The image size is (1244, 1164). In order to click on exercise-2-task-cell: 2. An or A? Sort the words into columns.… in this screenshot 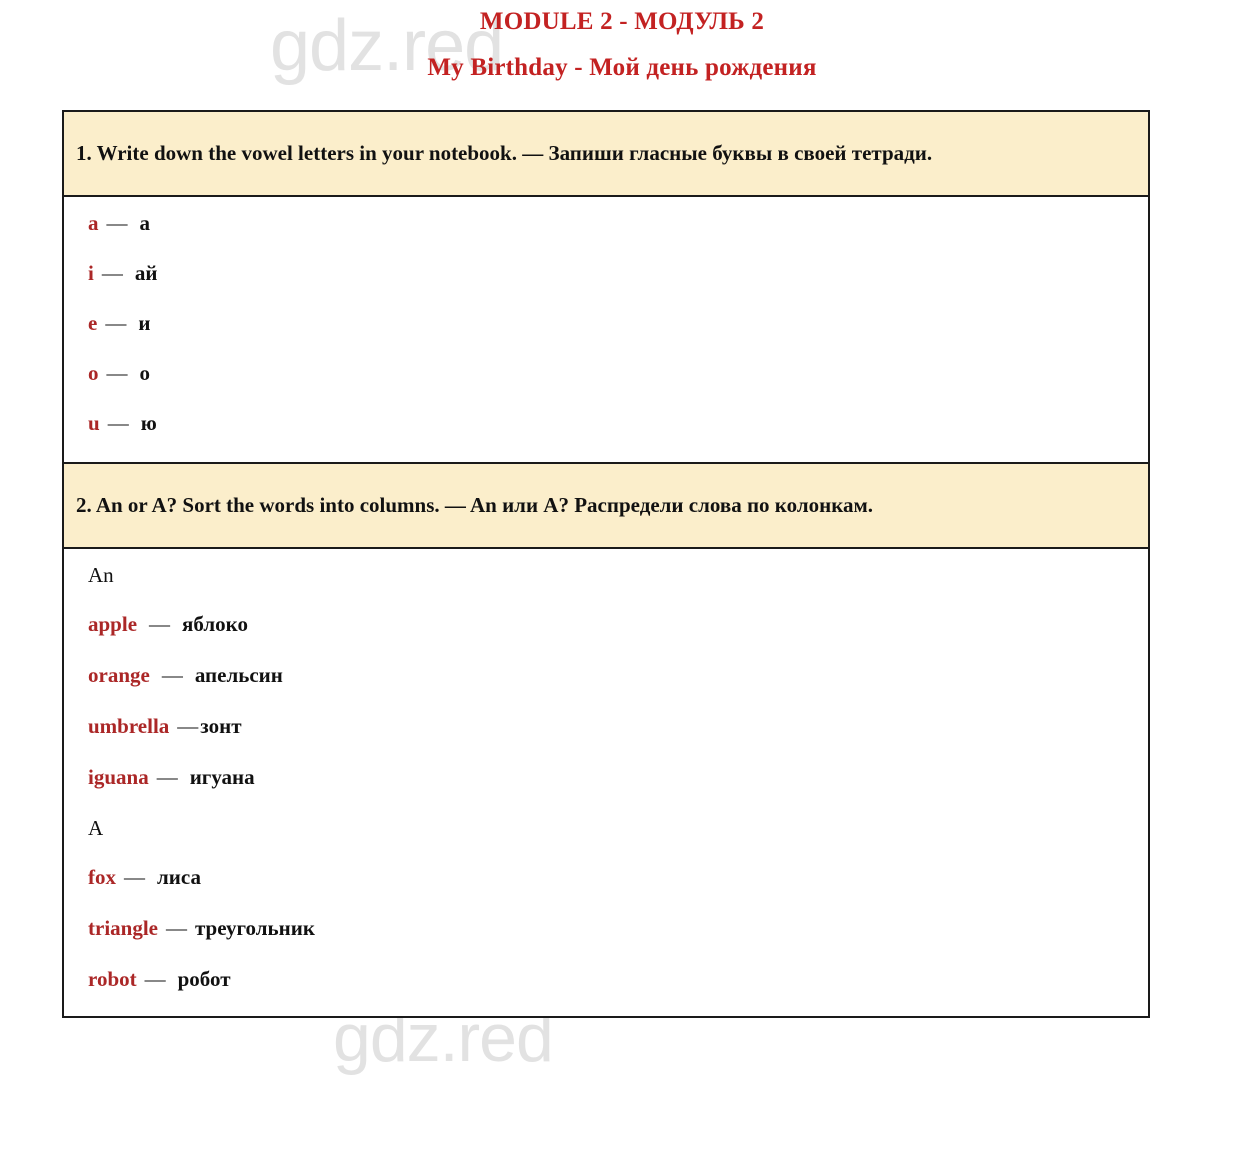, I will do `click(606, 506)`.